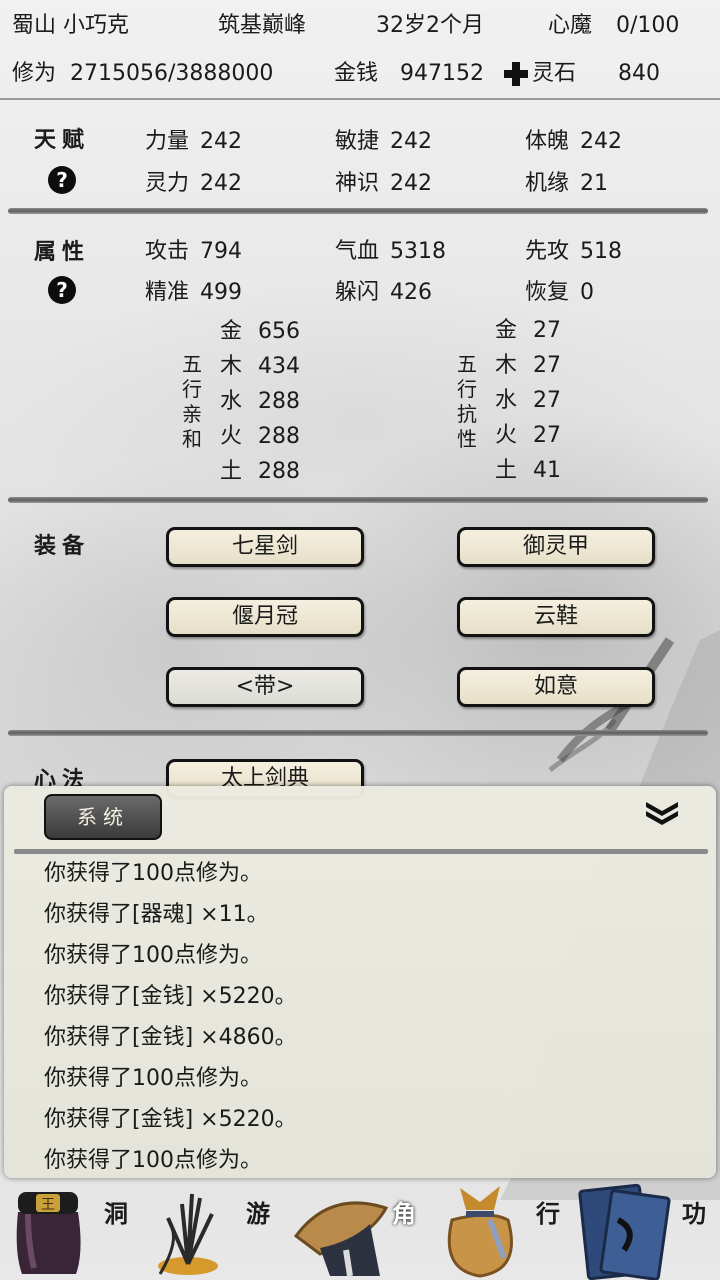 This screenshot has height=1280, width=720. What do you see at coordinates (418, 251) in the screenshot?
I see `stat-value: 5318` at bounding box center [418, 251].